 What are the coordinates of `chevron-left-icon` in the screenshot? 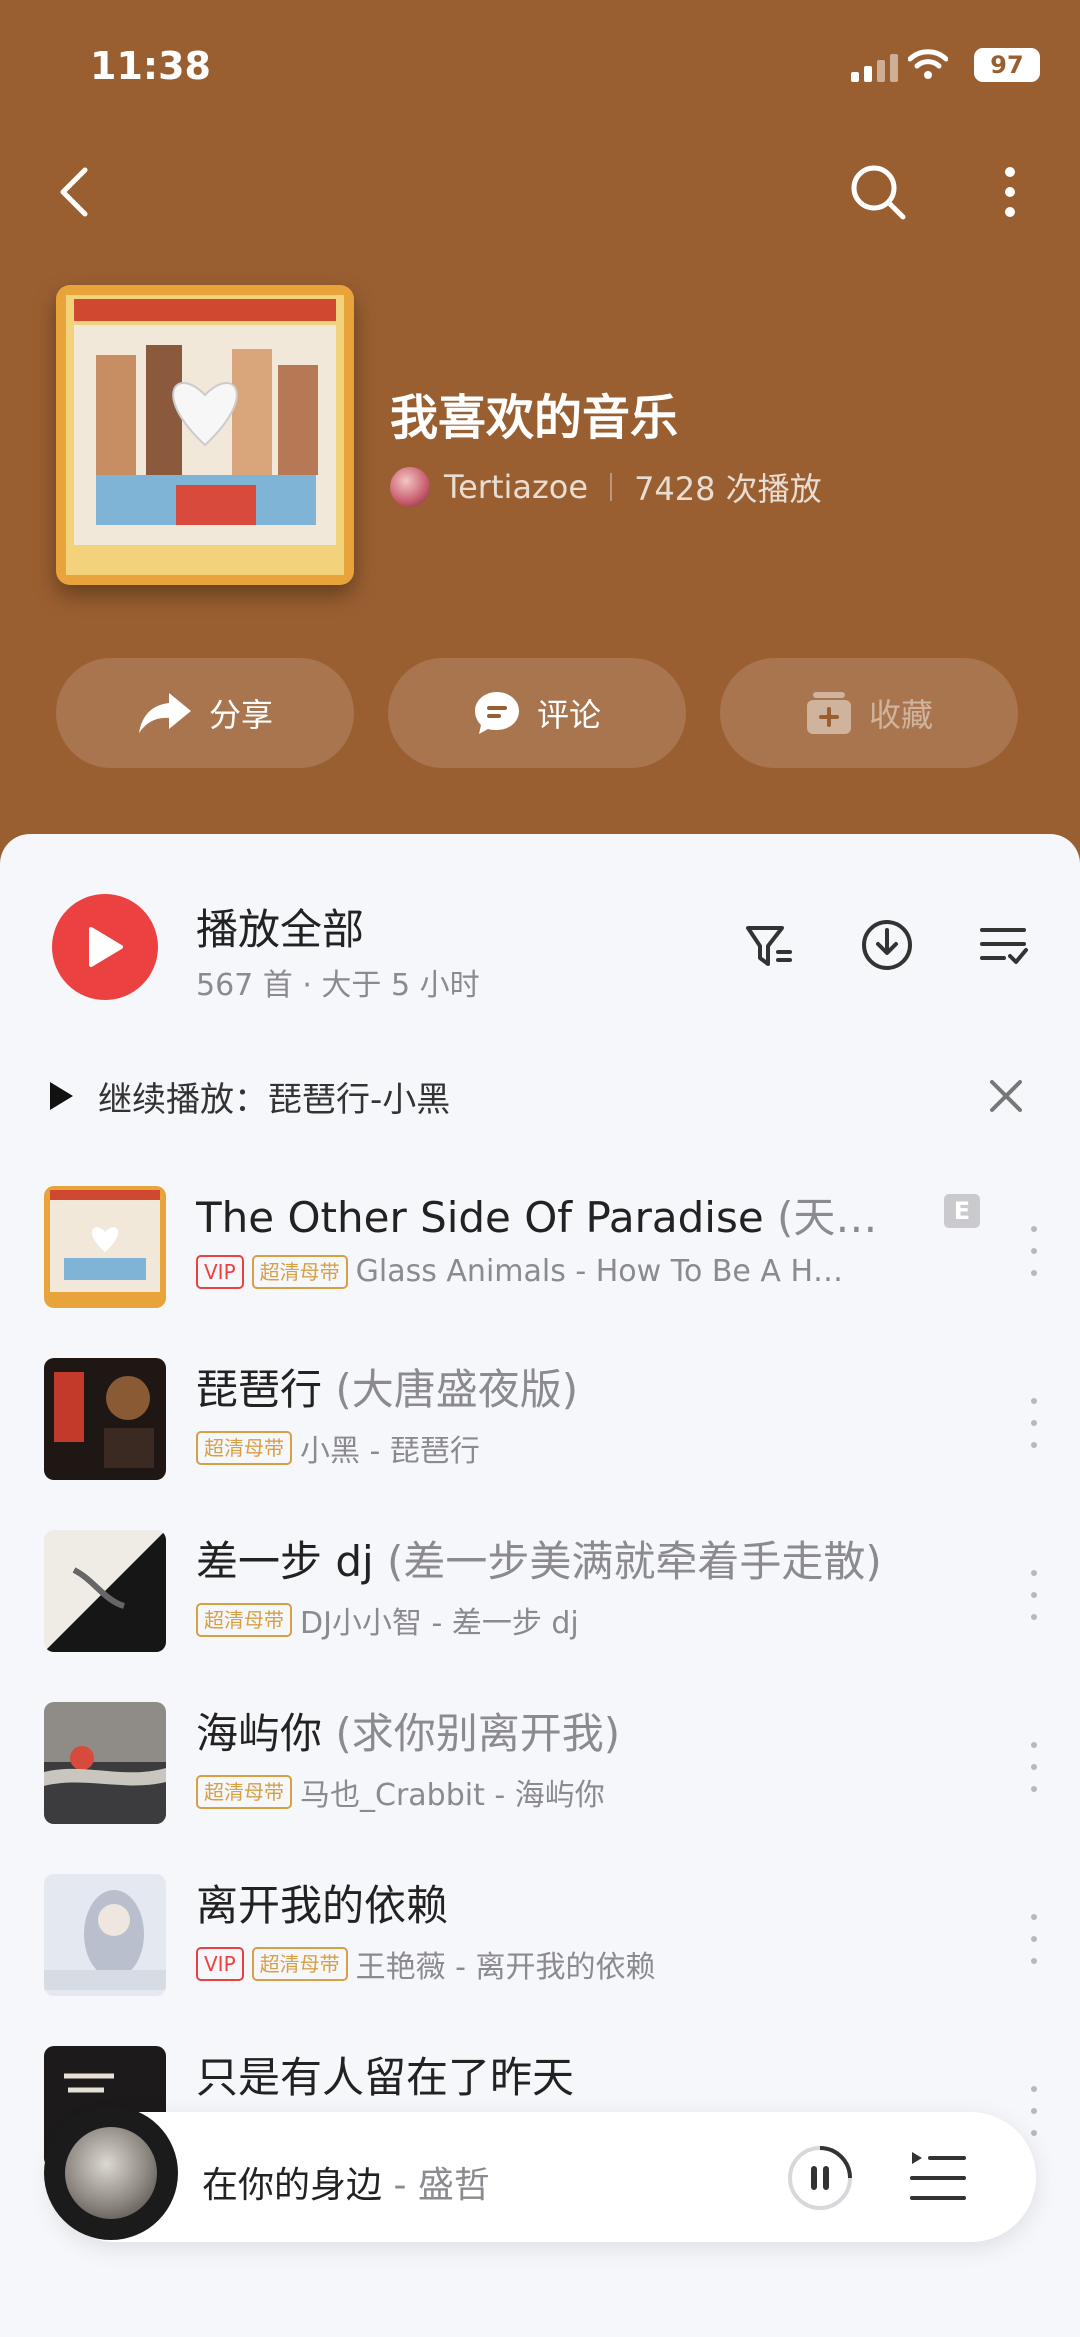 It's located at (74, 192).